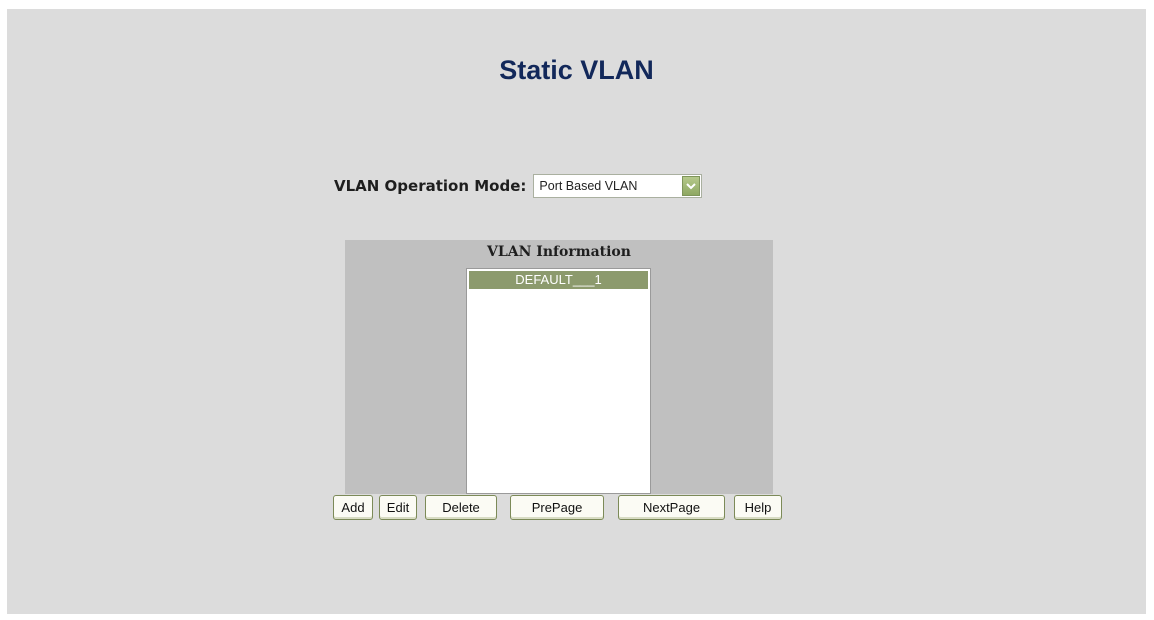 Image resolution: width=1154 pixels, height=620 pixels. Describe the element at coordinates (588, 186) in the screenshot. I see `operation-mode-value: Port Based VLAN` at that location.